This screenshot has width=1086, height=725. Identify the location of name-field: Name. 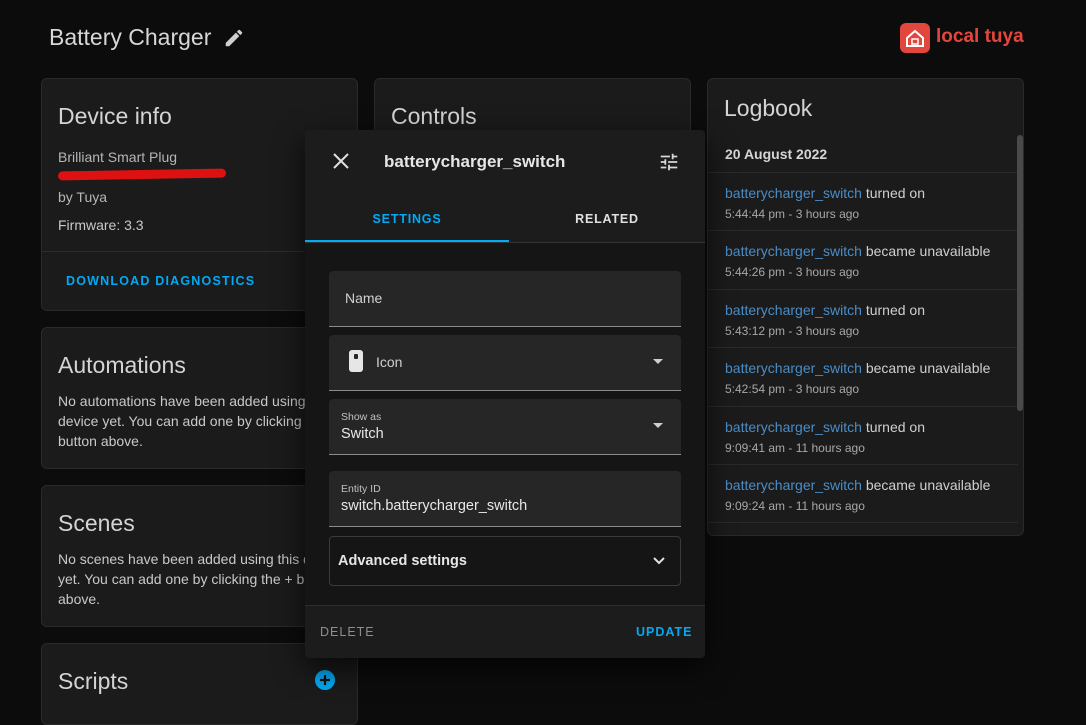
(505, 299).